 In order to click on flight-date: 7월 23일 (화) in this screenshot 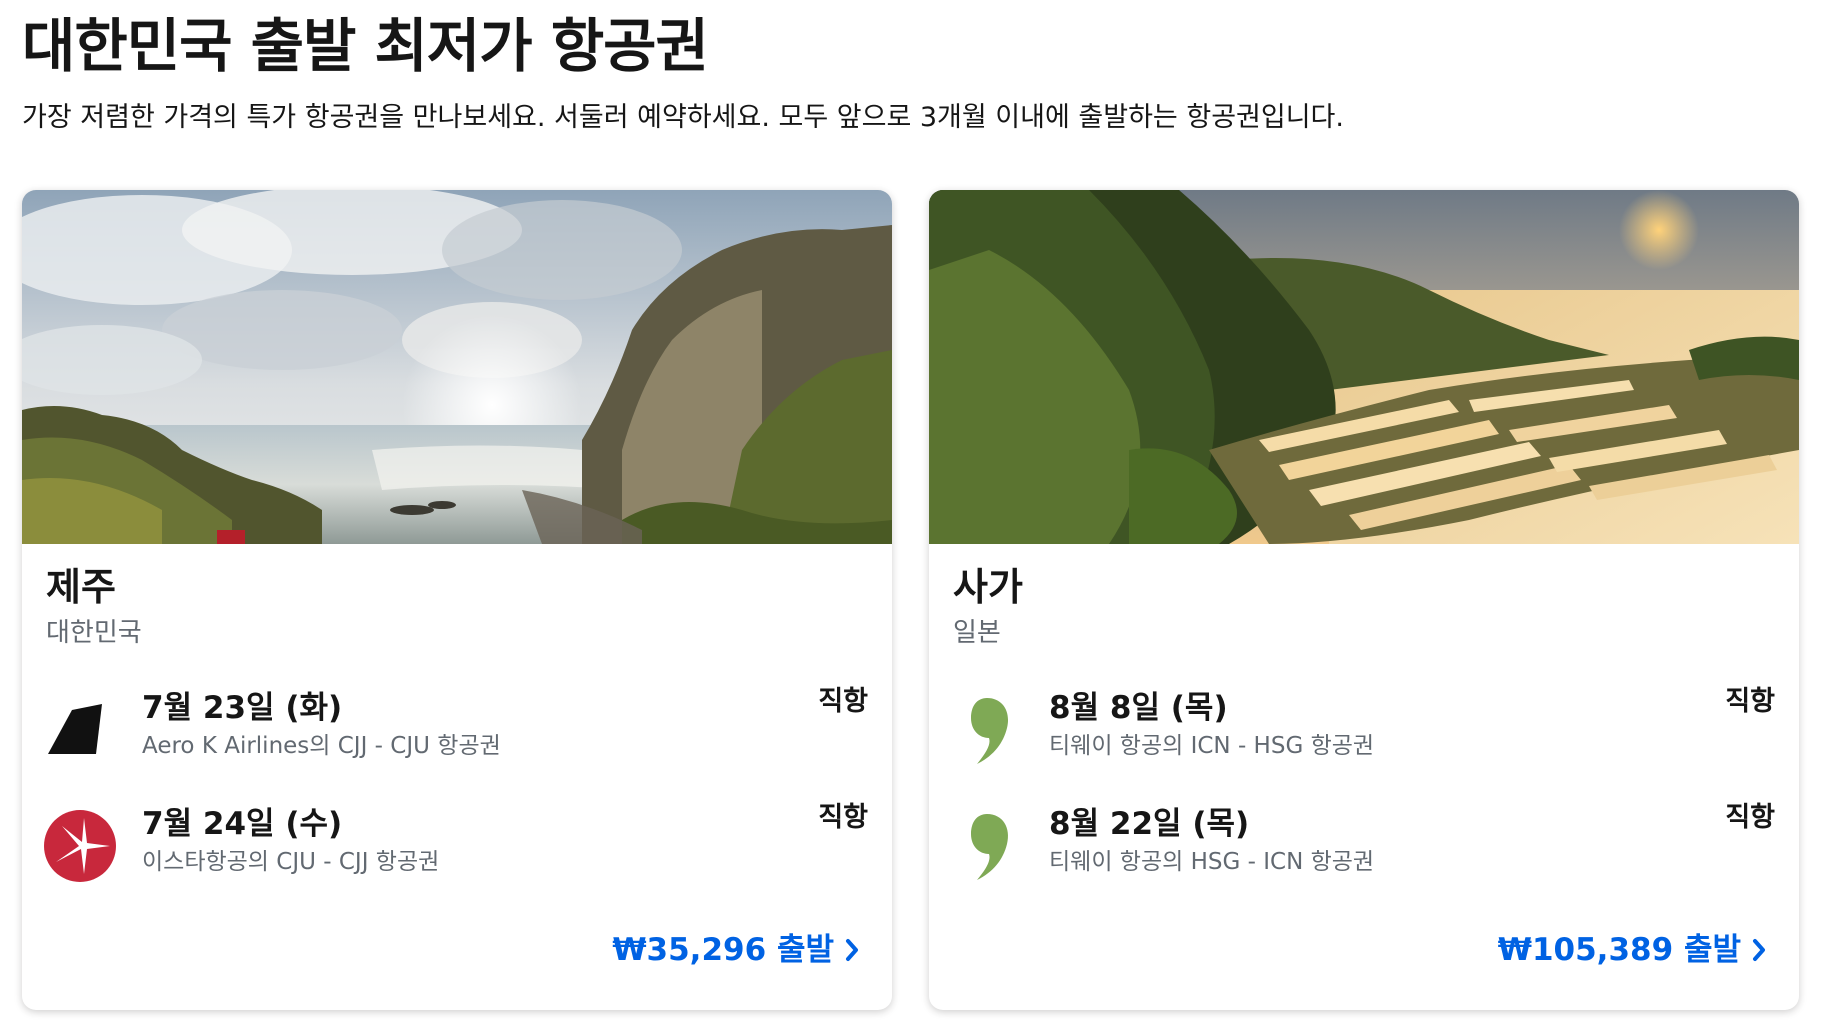, I will do `click(242, 708)`.